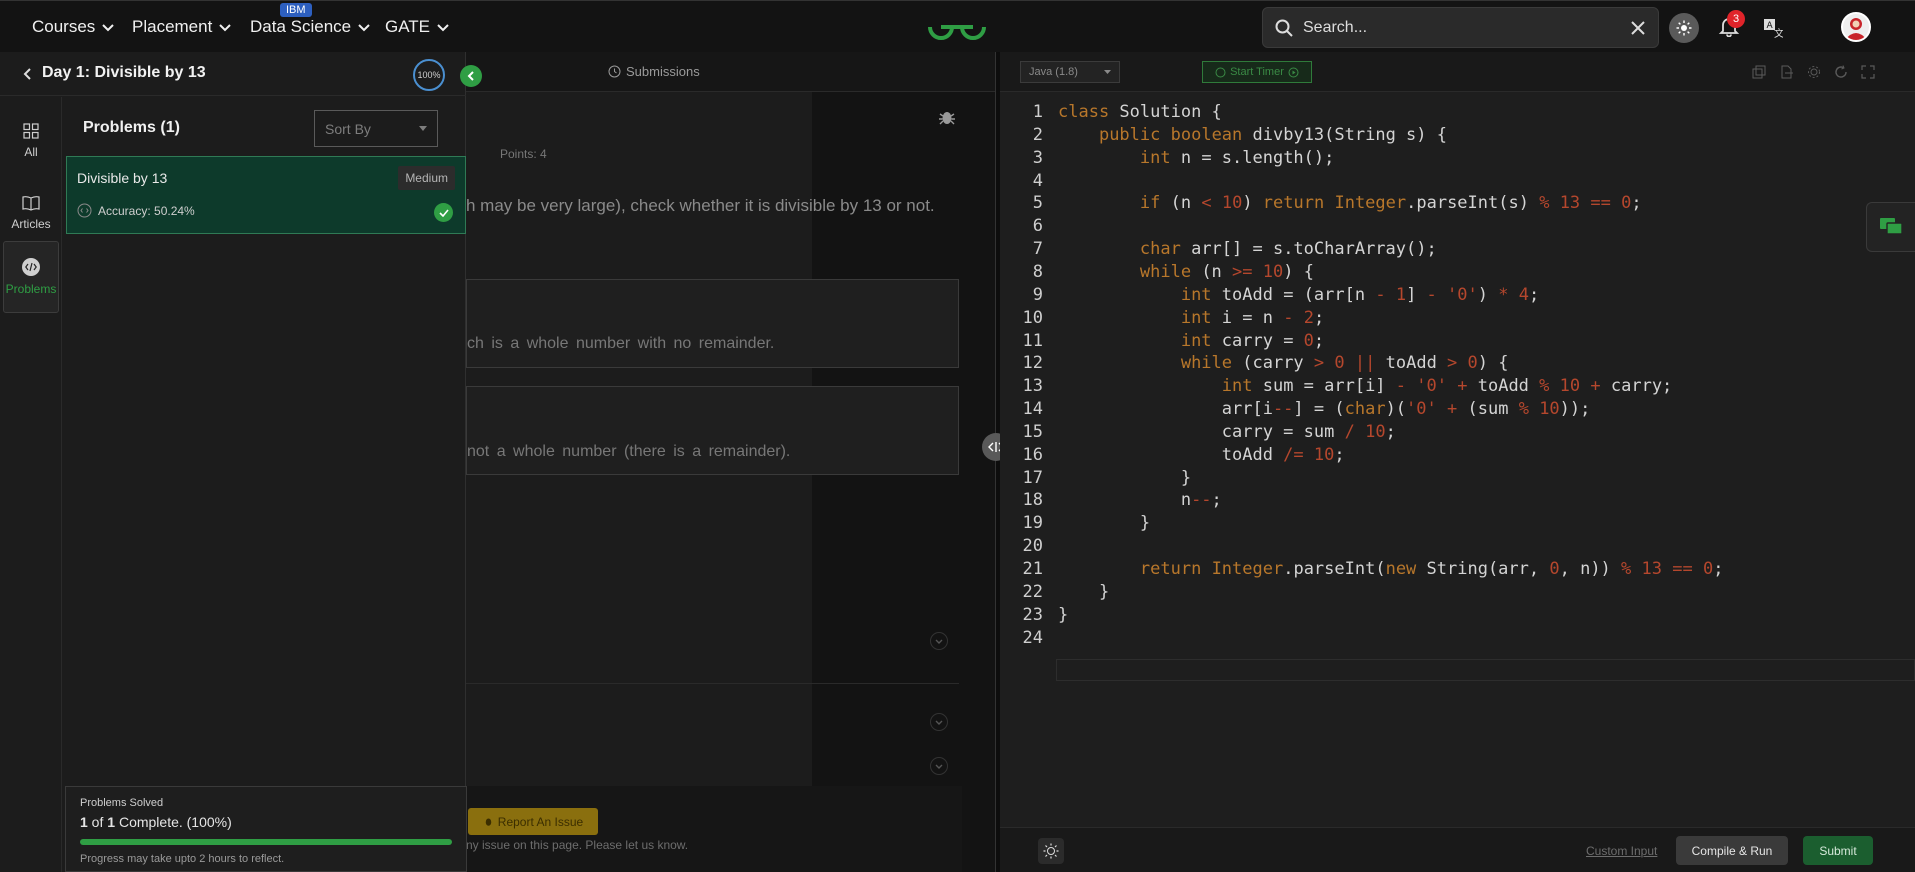 This screenshot has width=1915, height=872. Describe the element at coordinates (1838, 850) in the screenshot. I see `submit-button: Submit` at that location.